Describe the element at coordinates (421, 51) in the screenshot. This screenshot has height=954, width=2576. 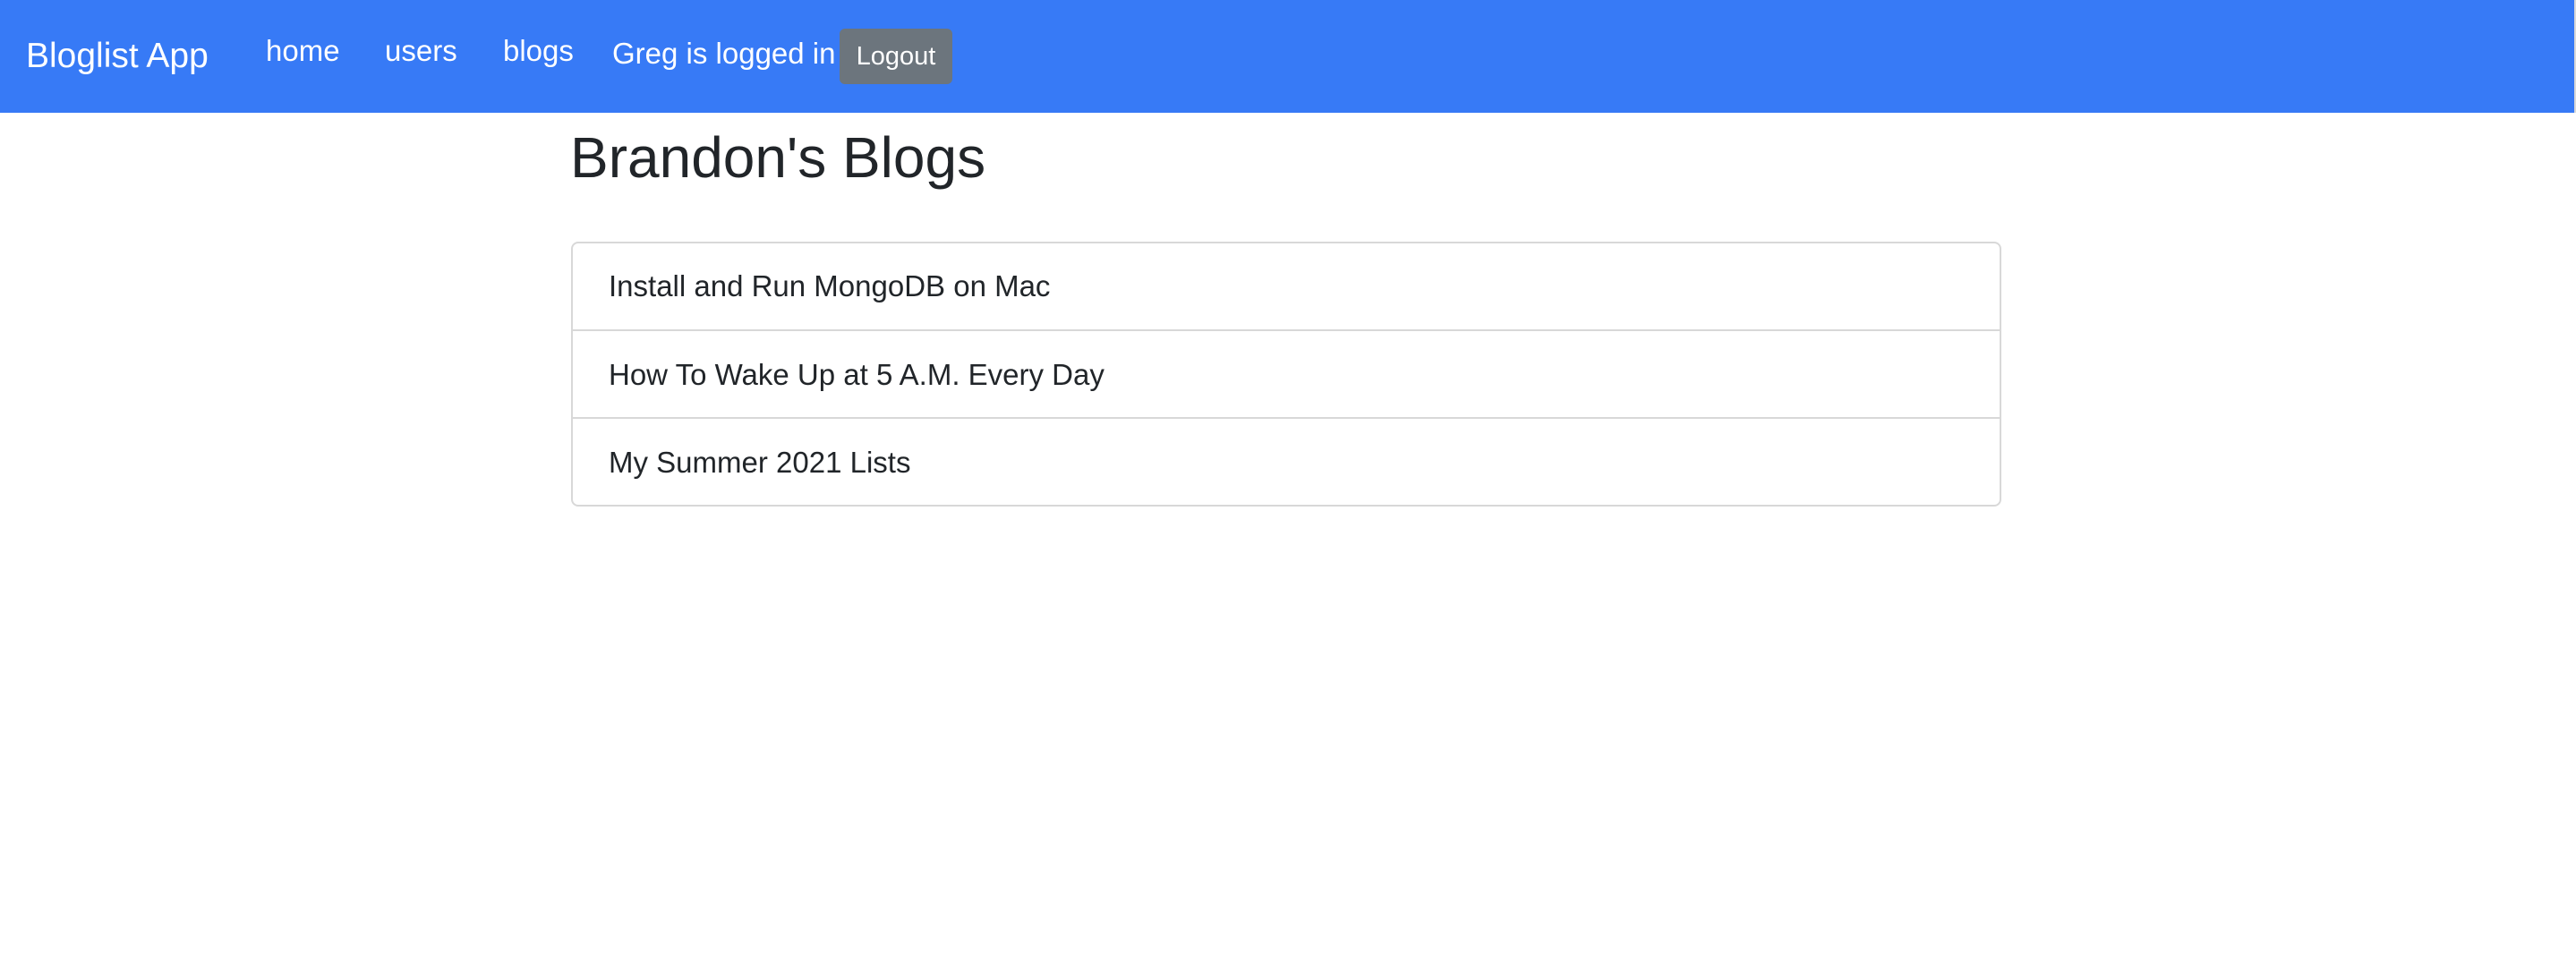
I see `nav-link-users: users` at that location.